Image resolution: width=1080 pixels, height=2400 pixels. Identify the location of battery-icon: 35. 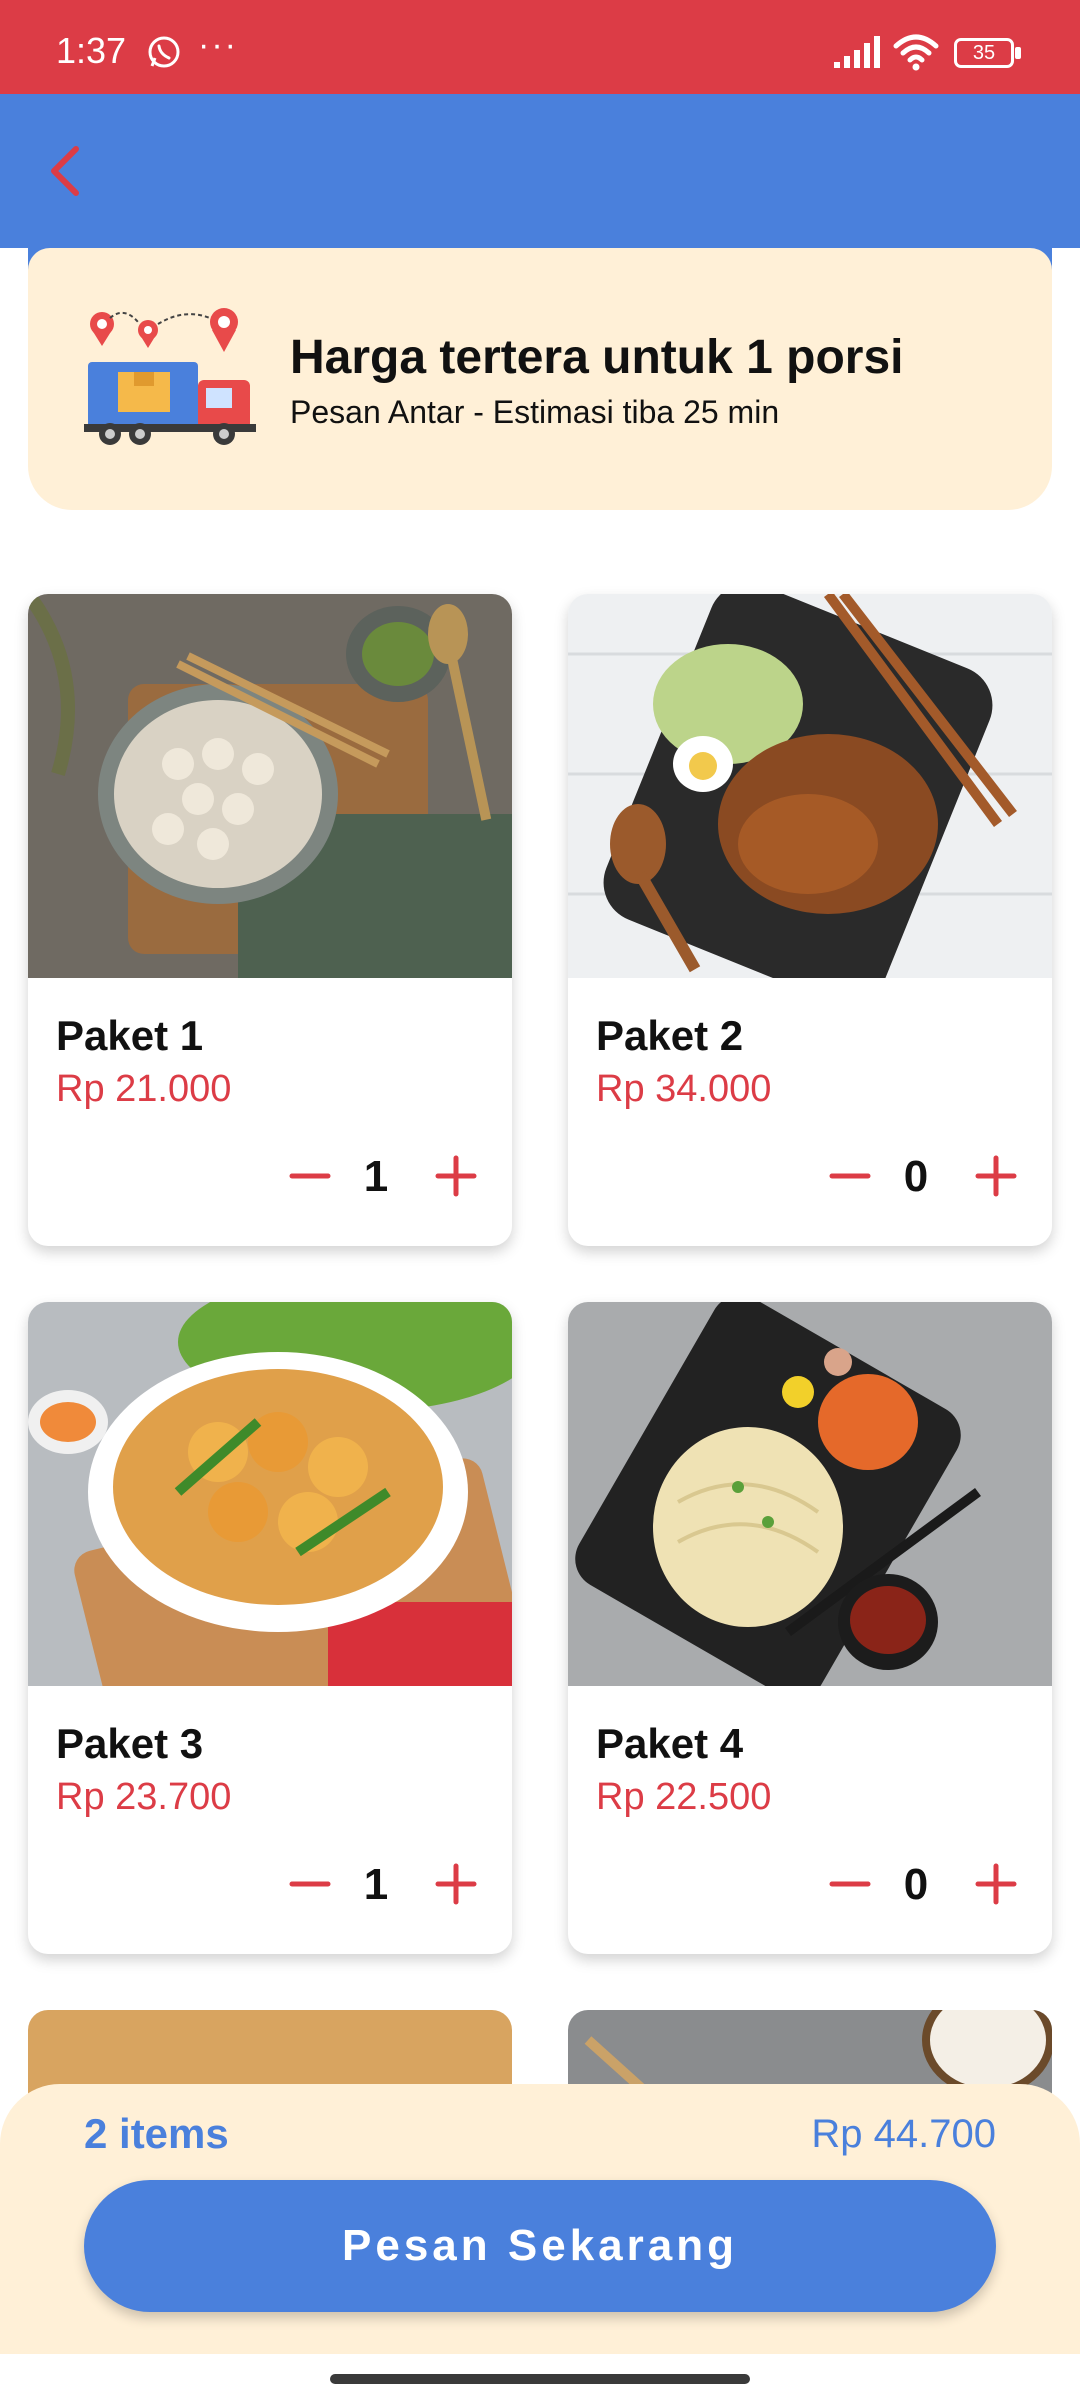
(988, 54).